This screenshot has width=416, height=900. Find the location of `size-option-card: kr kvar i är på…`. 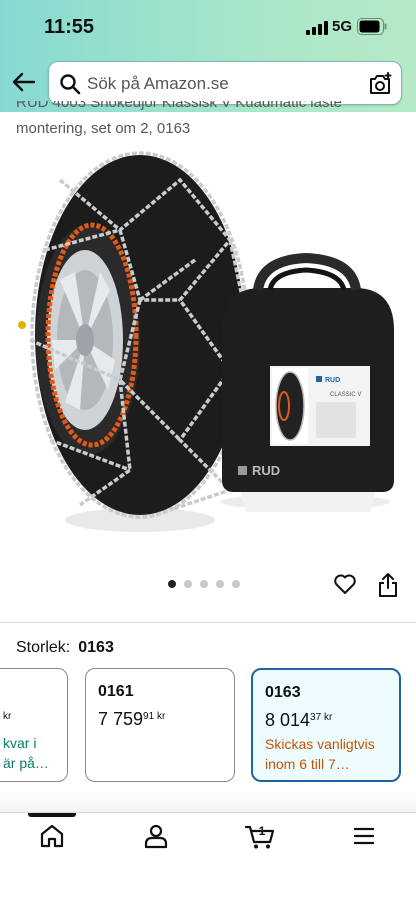

size-option-card: kr kvar i är på… is located at coordinates (34, 725).